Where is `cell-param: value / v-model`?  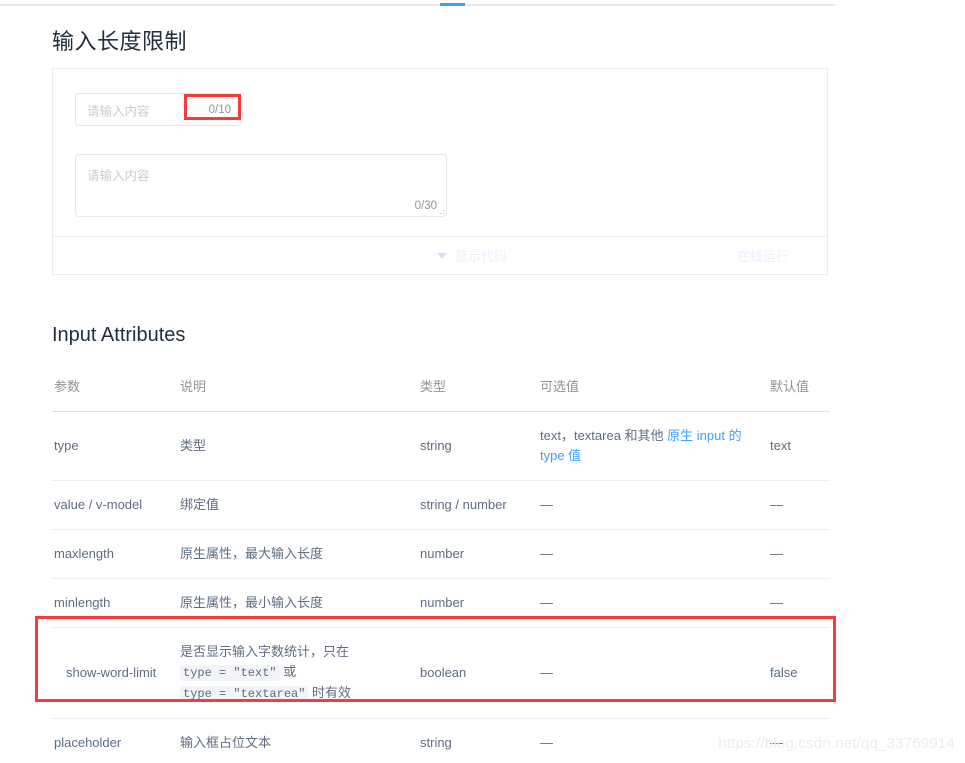
cell-param: value / v-model is located at coordinates (116, 505).